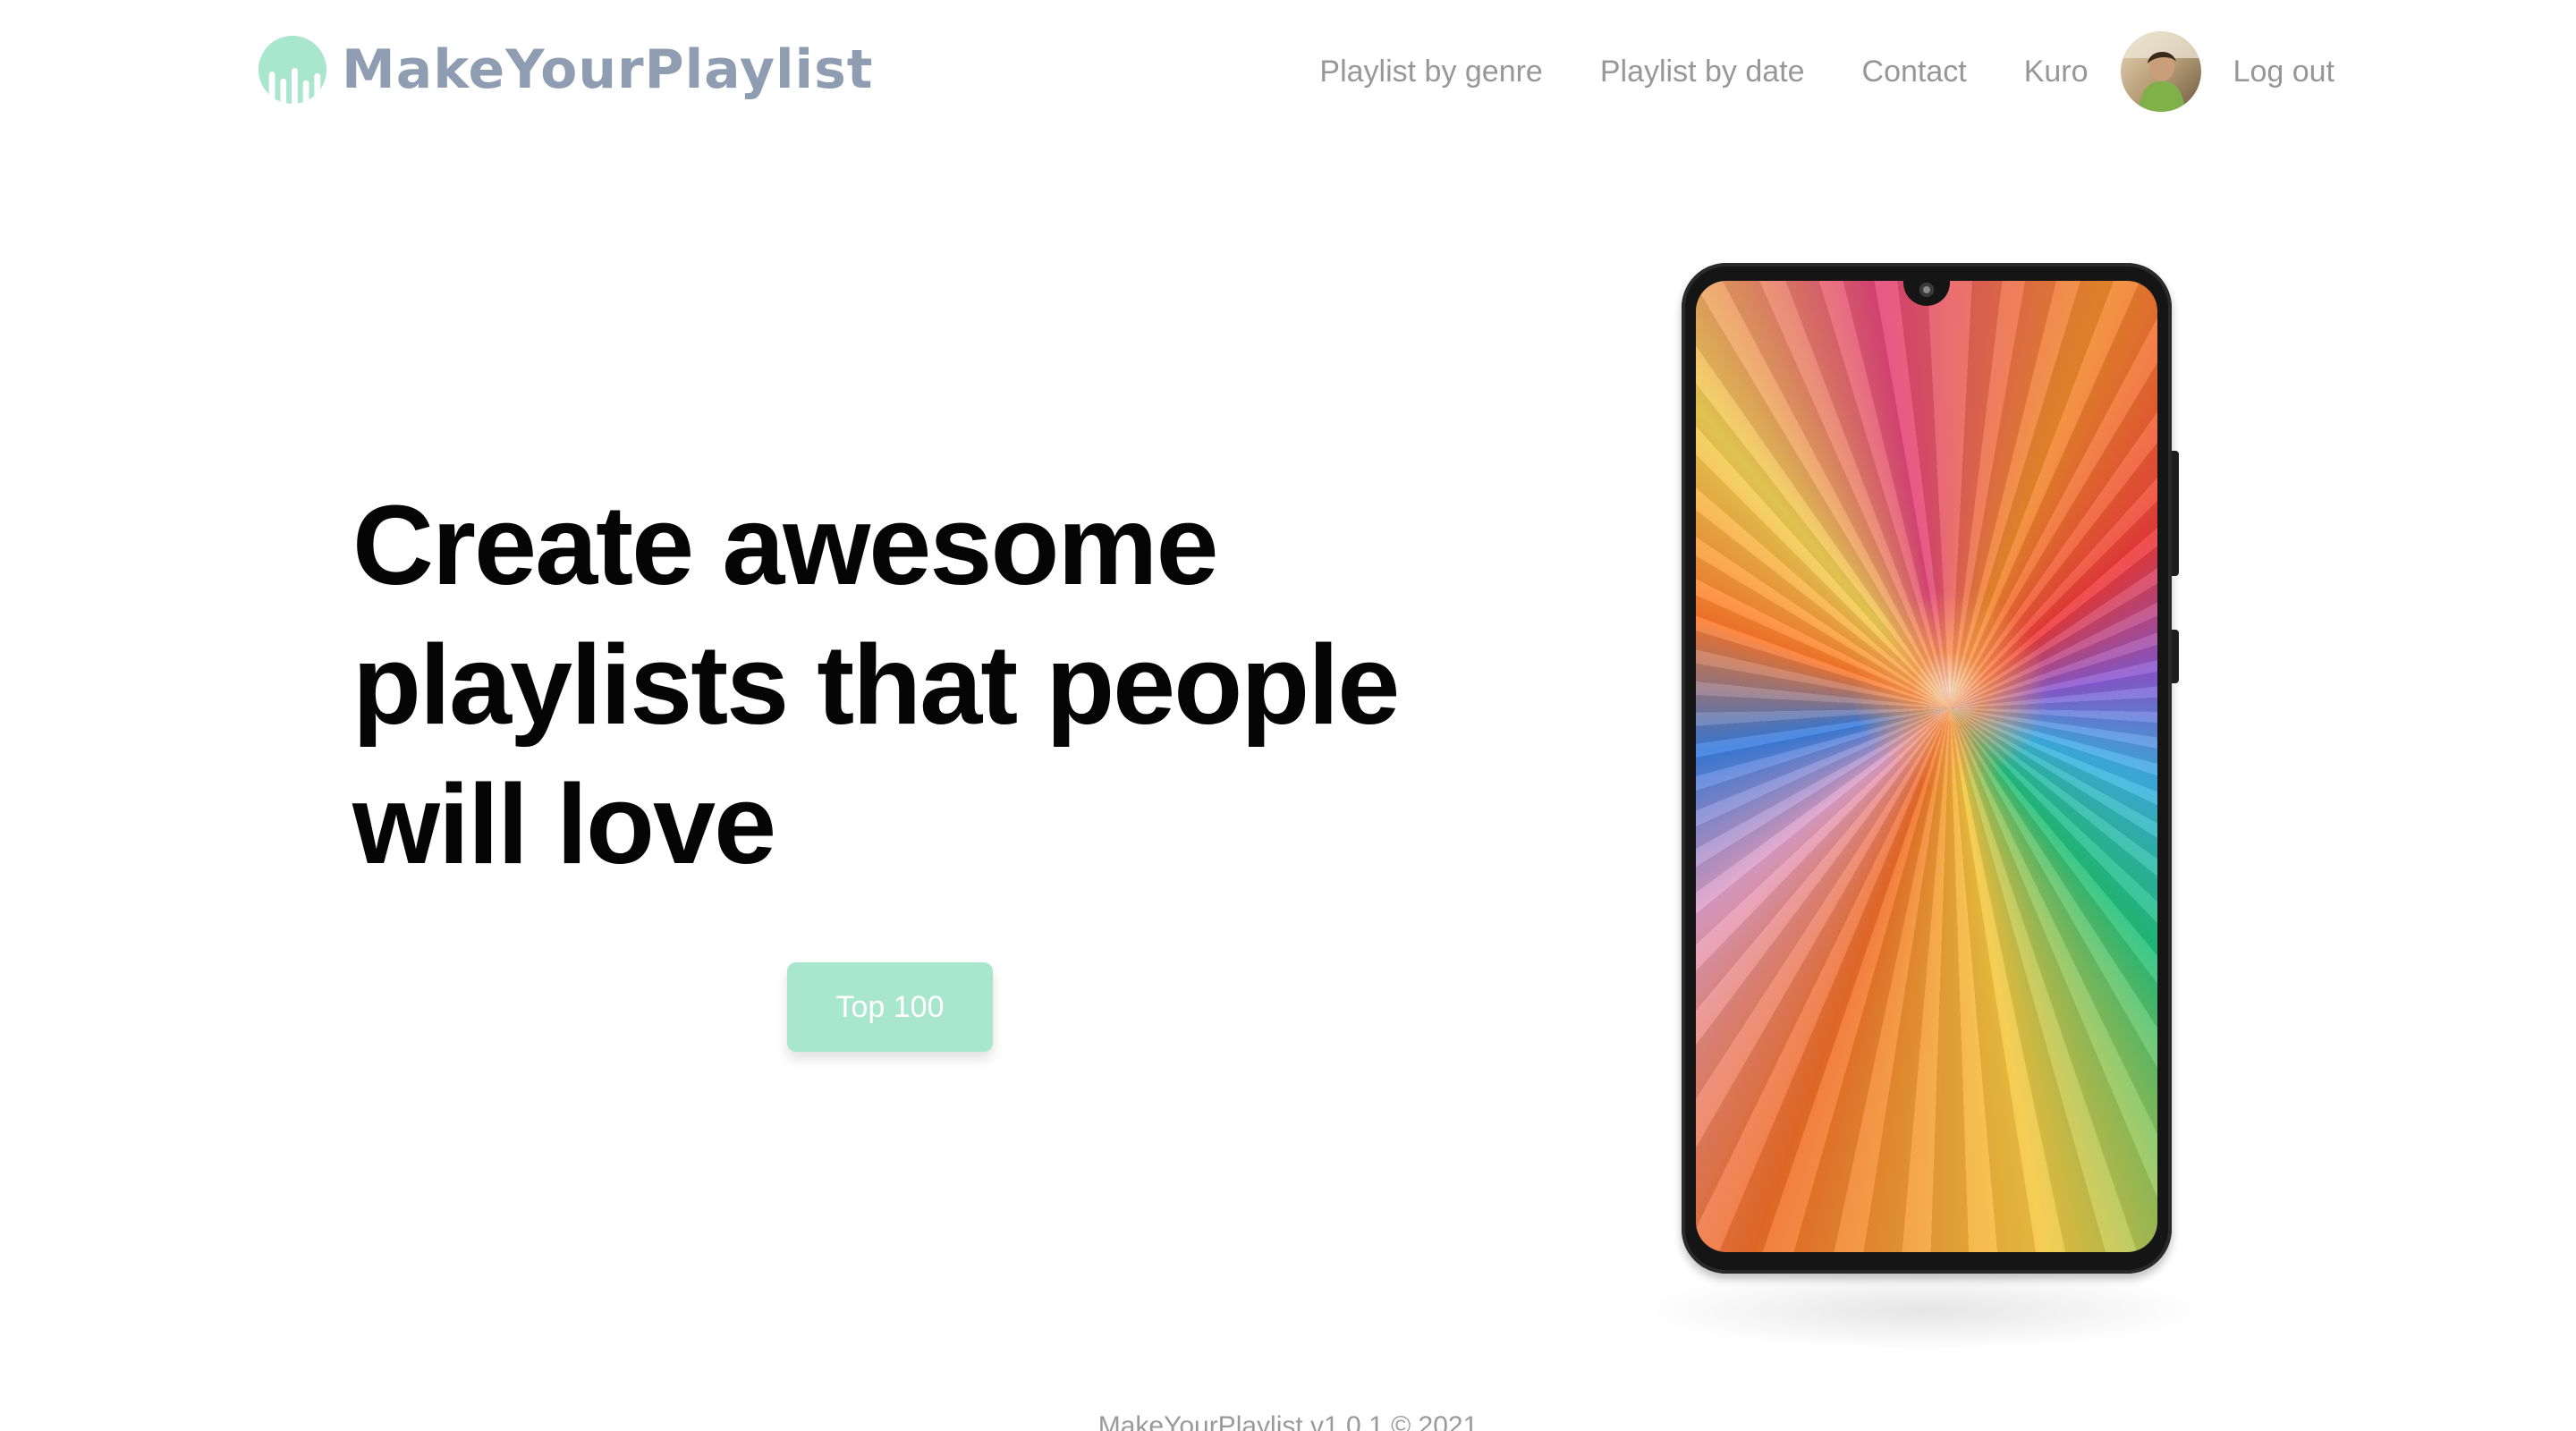 The height and width of the screenshot is (1431, 2576). Describe the element at coordinates (1926, 290) in the screenshot. I see `phone-camera-icon` at that location.